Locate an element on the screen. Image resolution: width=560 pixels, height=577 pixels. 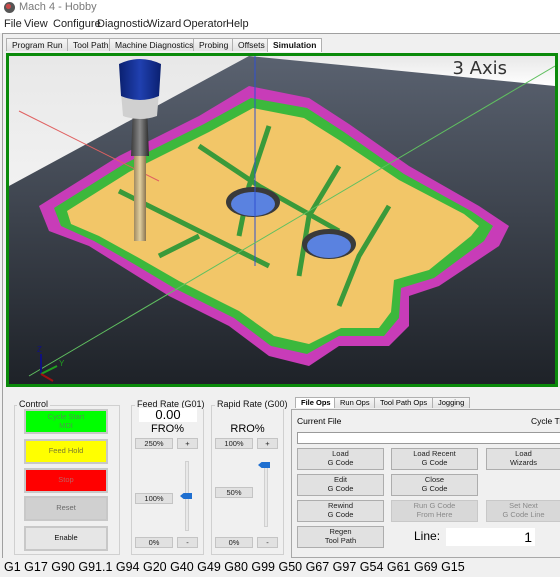
rapid-rate-title: Rapid Rate (G00) is located at coordinates (252, 404).